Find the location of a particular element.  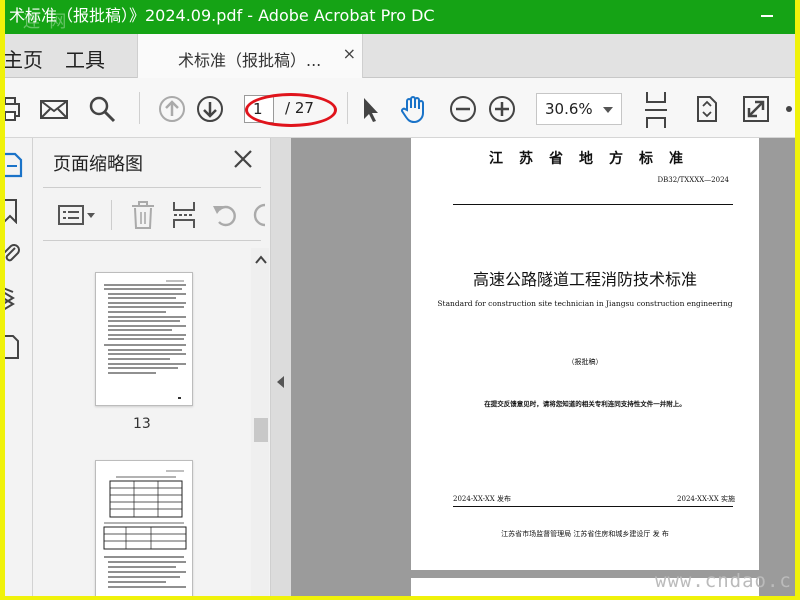

tools-separator is located at coordinates (111, 215).